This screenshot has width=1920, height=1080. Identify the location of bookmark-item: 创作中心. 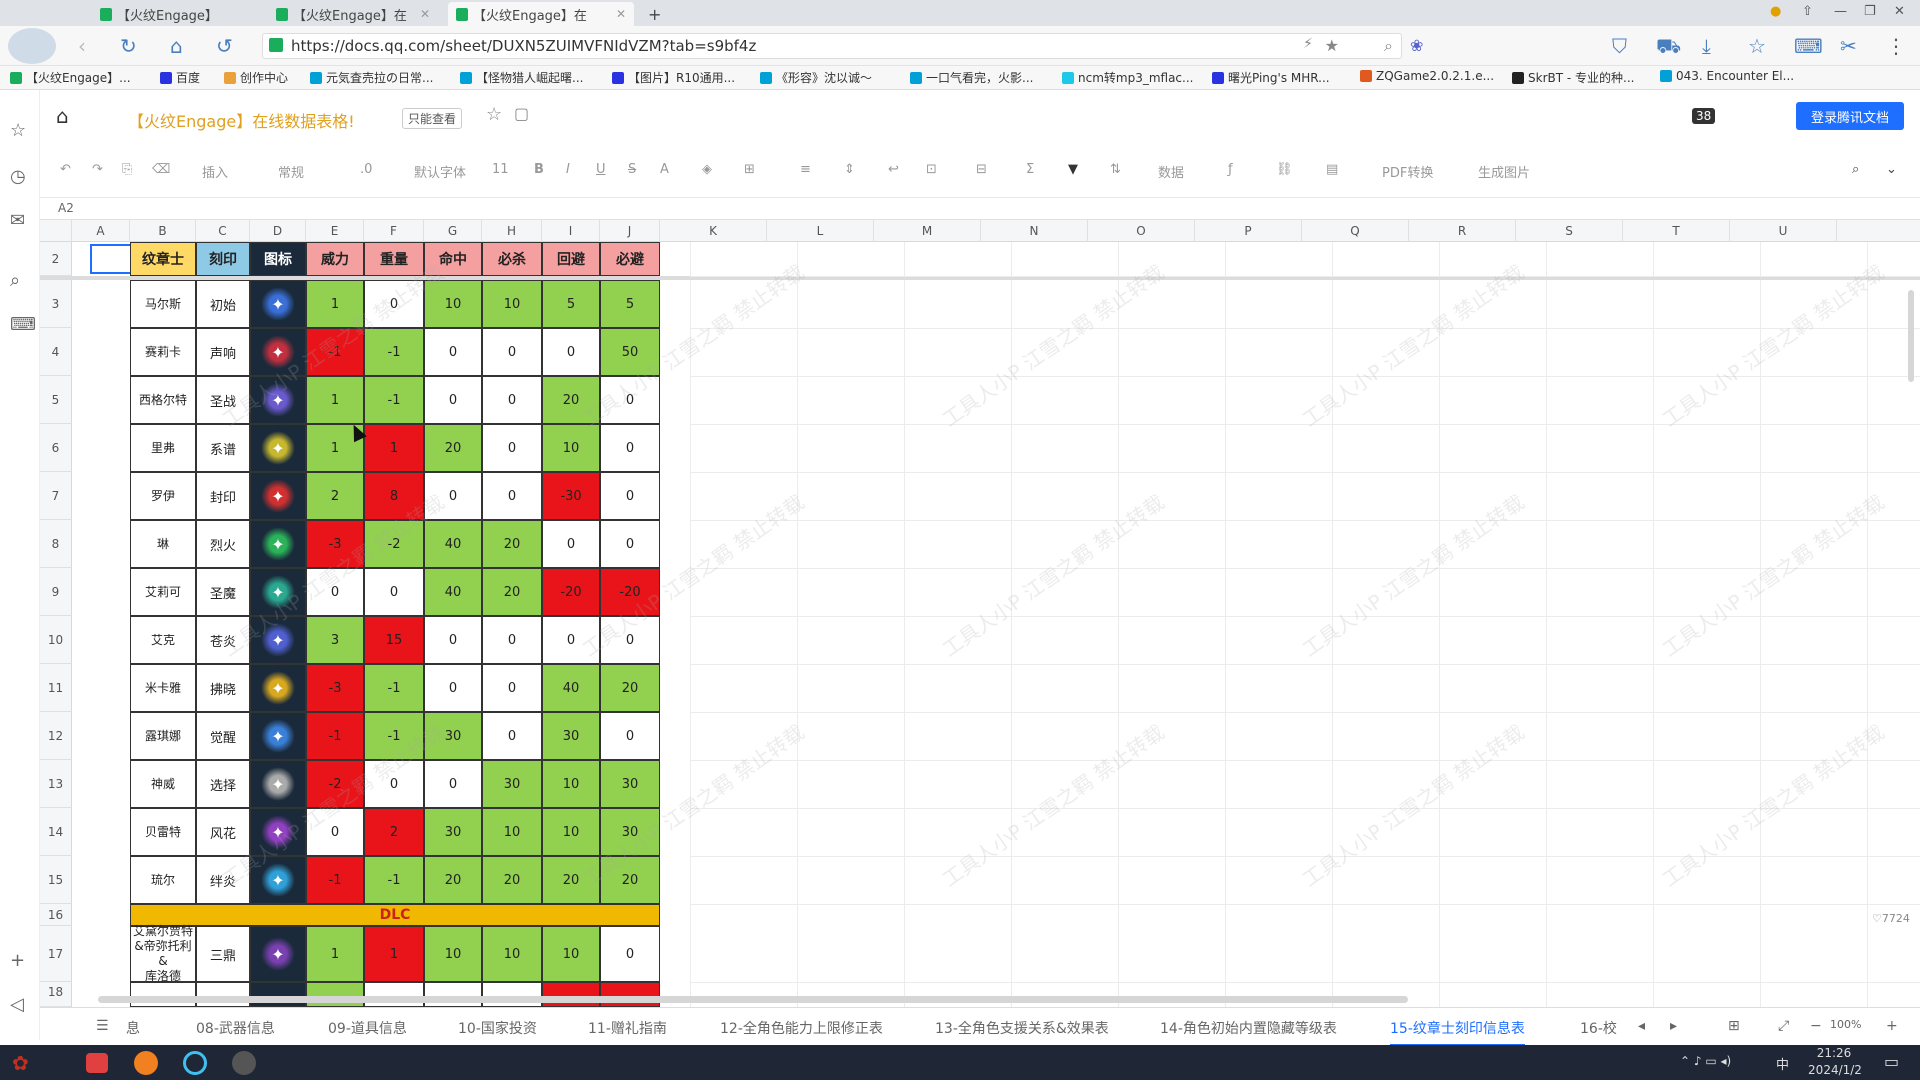
(256, 77).